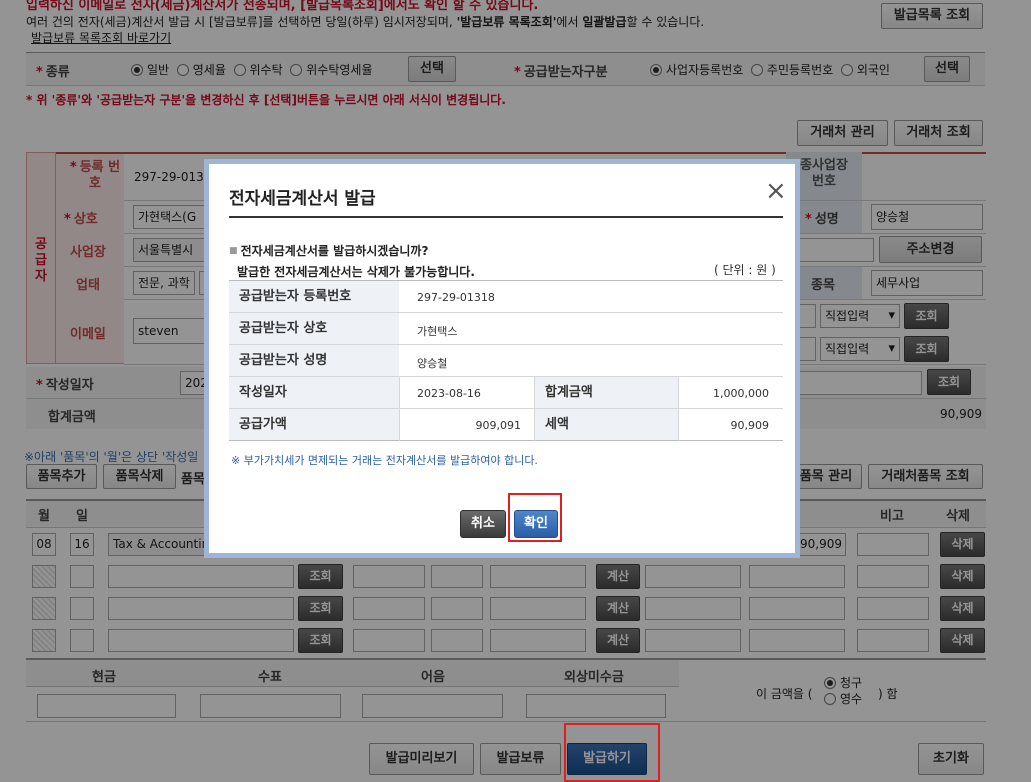  What do you see at coordinates (314, 424) in the screenshot?
I see `dialog-supply-label: 공급가액` at bounding box center [314, 424].